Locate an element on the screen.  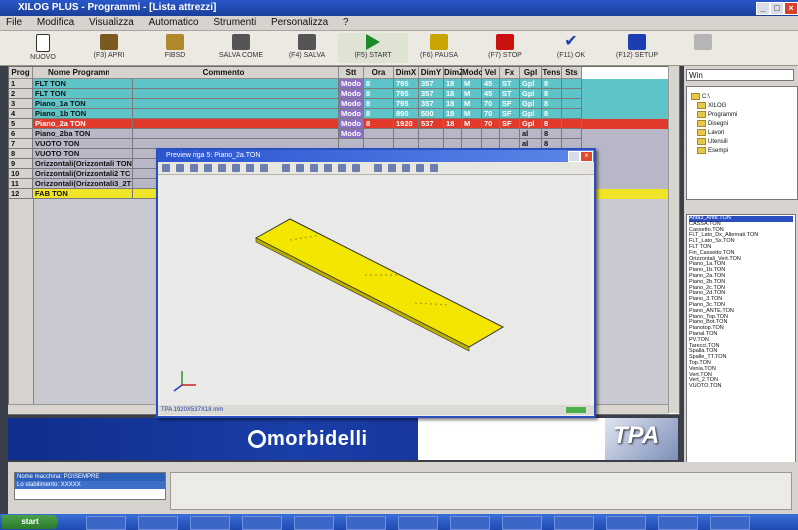
menu-item-help: ? is located at coordinates (346, 23).